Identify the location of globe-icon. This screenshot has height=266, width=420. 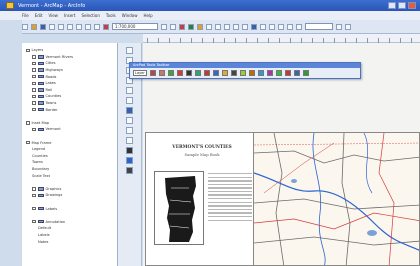
(129, 110).